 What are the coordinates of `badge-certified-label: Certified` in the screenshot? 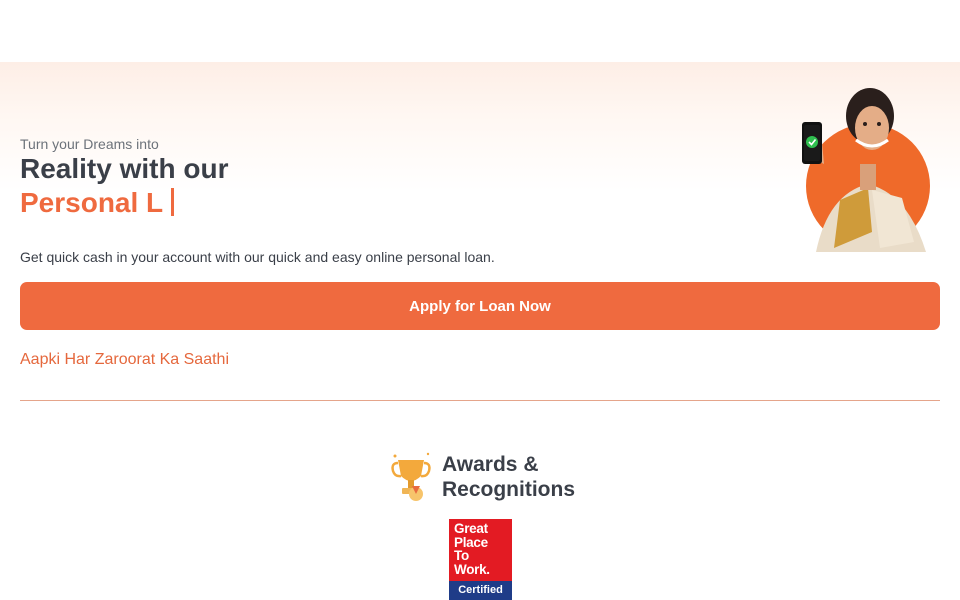 It's located at (480, 590).